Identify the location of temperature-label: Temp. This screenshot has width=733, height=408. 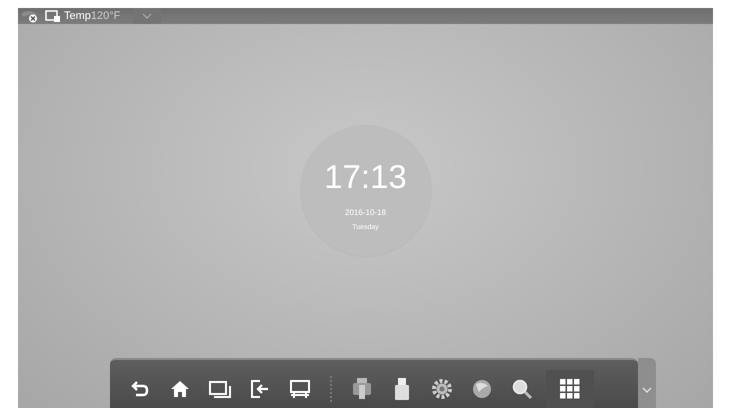
(77, 16).